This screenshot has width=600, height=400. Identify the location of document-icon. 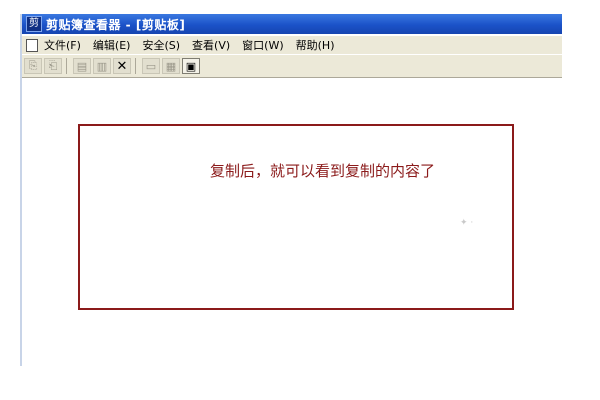
(32, 45).